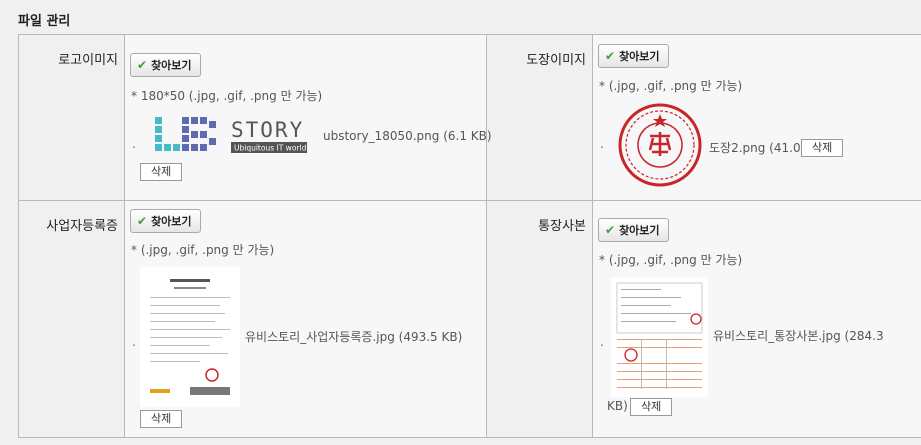  I want to click on document-scan-icon, so click(190, 337).